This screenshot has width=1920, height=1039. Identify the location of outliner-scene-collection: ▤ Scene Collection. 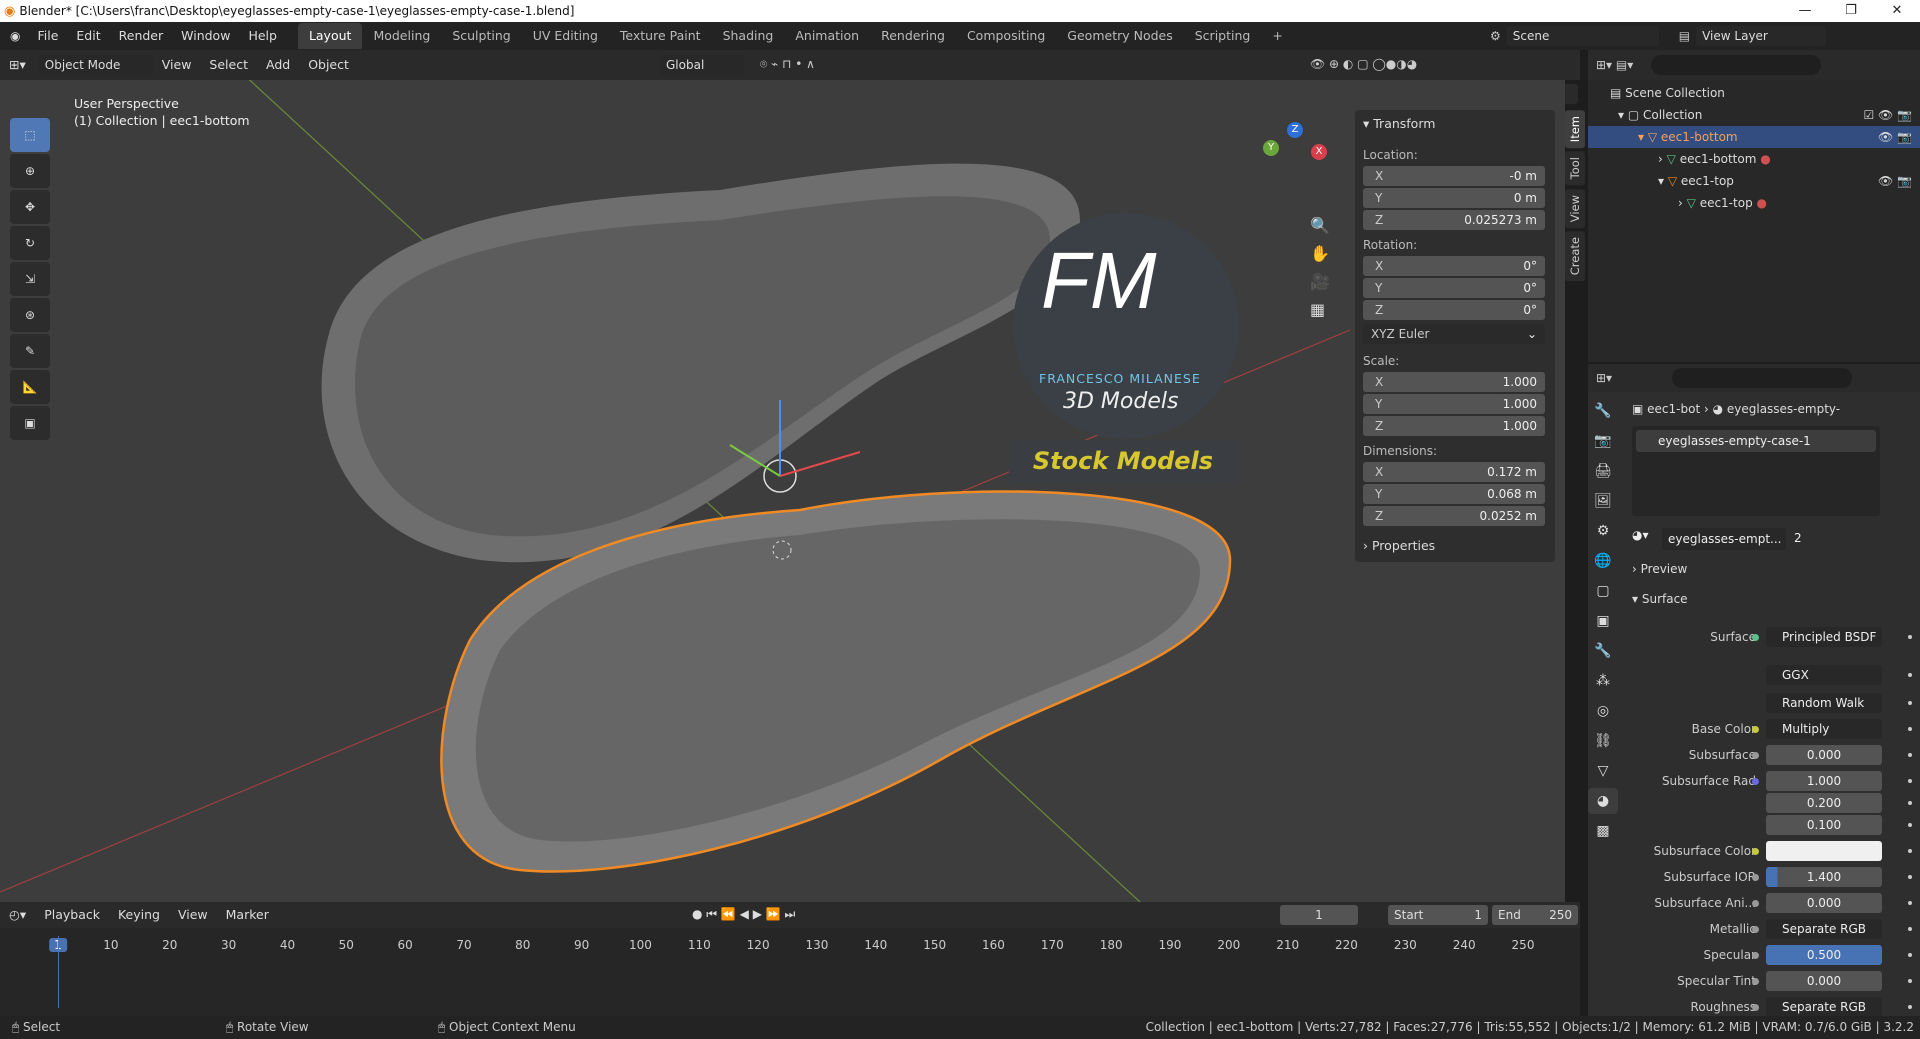
(1754, 93).